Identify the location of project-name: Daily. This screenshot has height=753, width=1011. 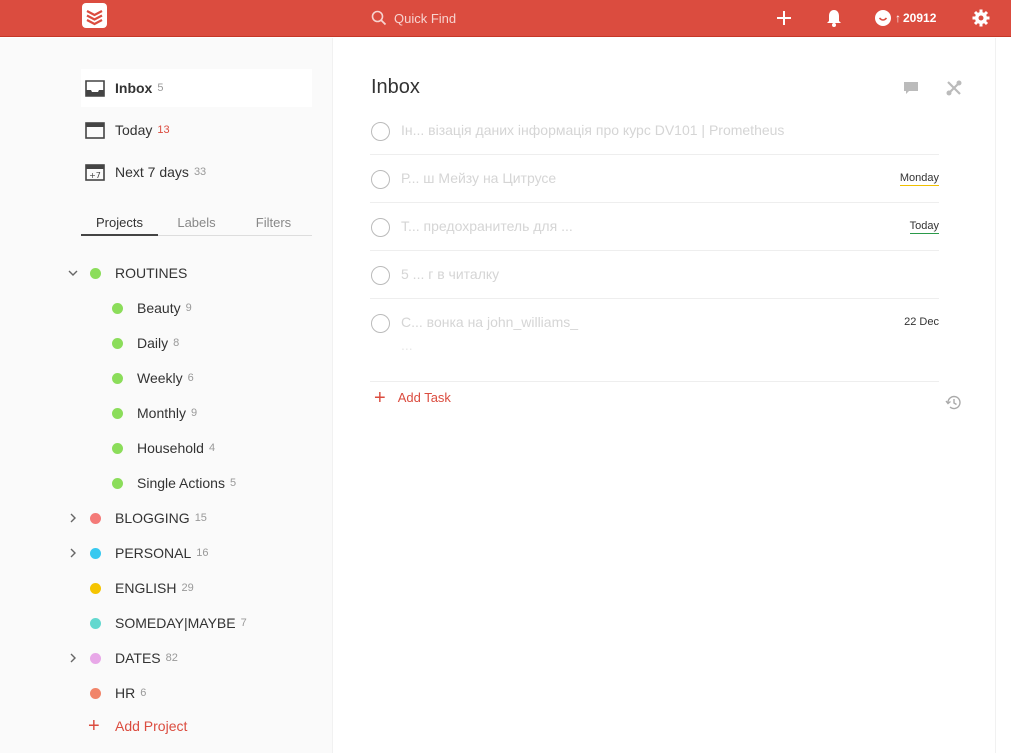
(153, 343).